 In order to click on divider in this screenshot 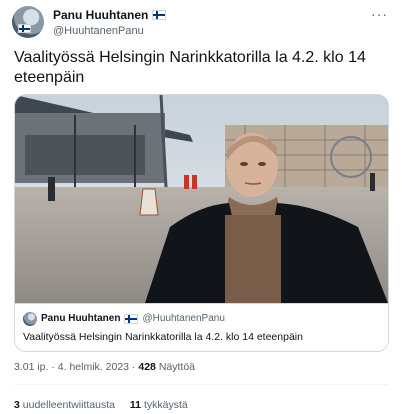, I will do `click(201, 384)`.